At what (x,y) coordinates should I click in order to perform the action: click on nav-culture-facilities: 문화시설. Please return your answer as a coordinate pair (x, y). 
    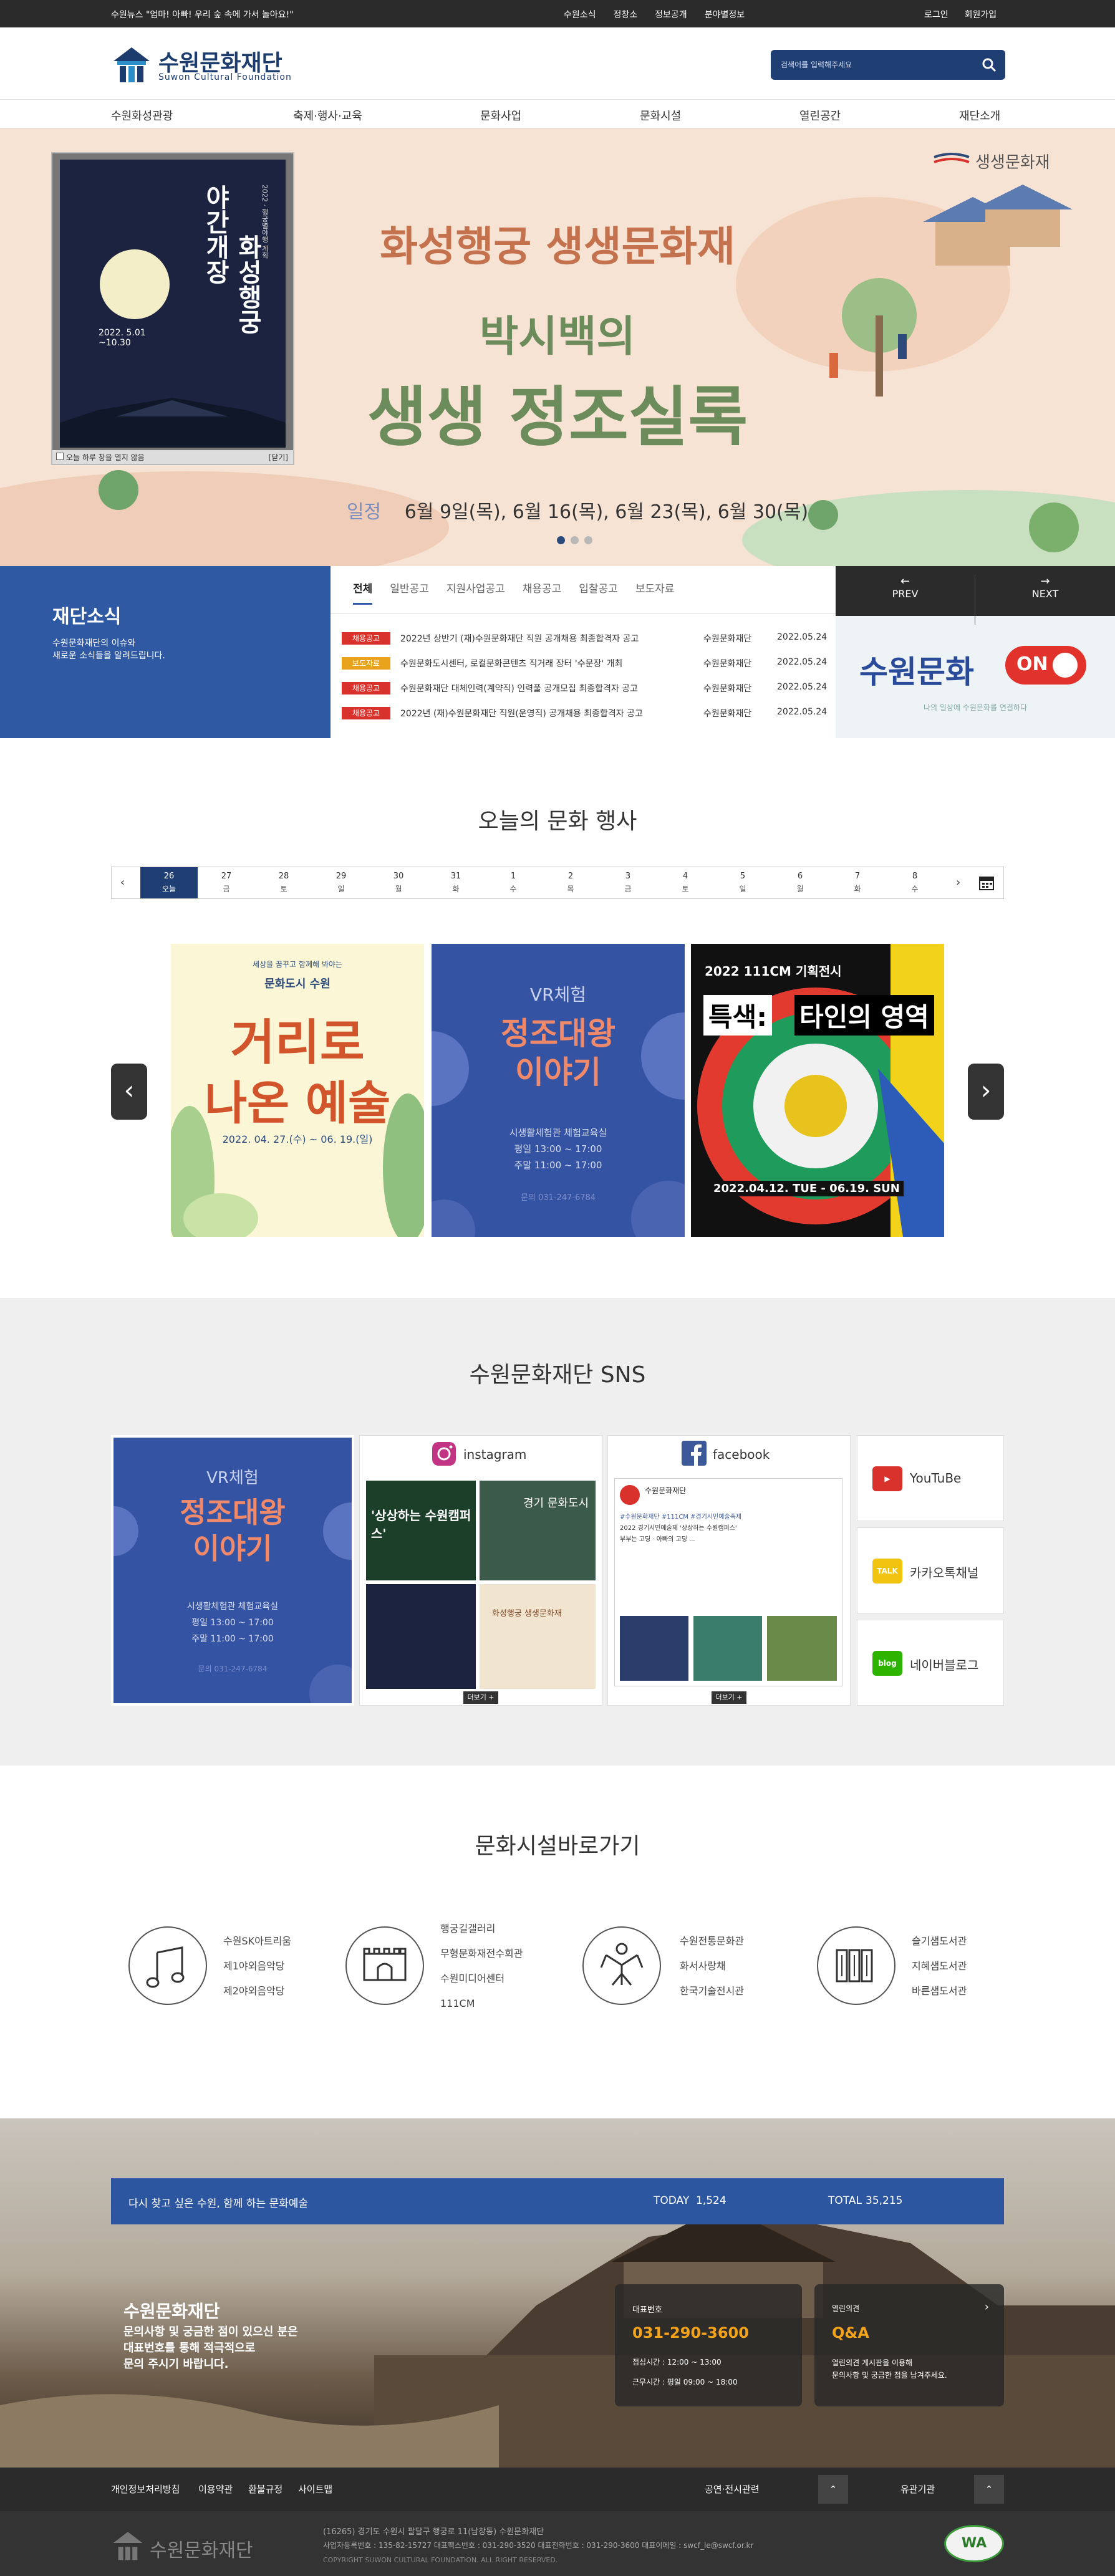
    Looking at the image, I should click on (660, 115).